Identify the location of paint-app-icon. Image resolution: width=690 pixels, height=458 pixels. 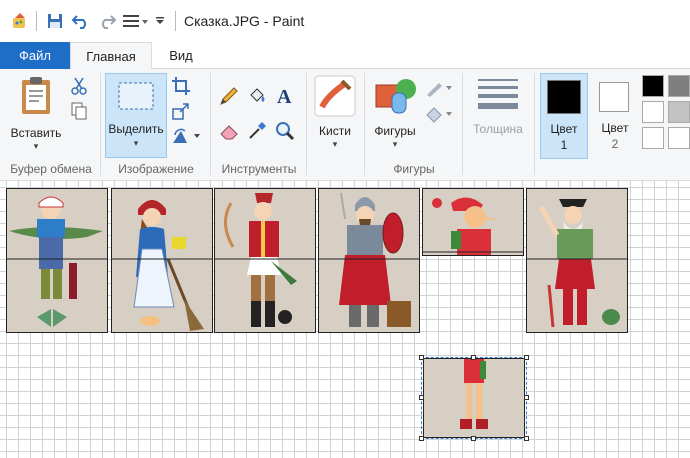
(20, 21).